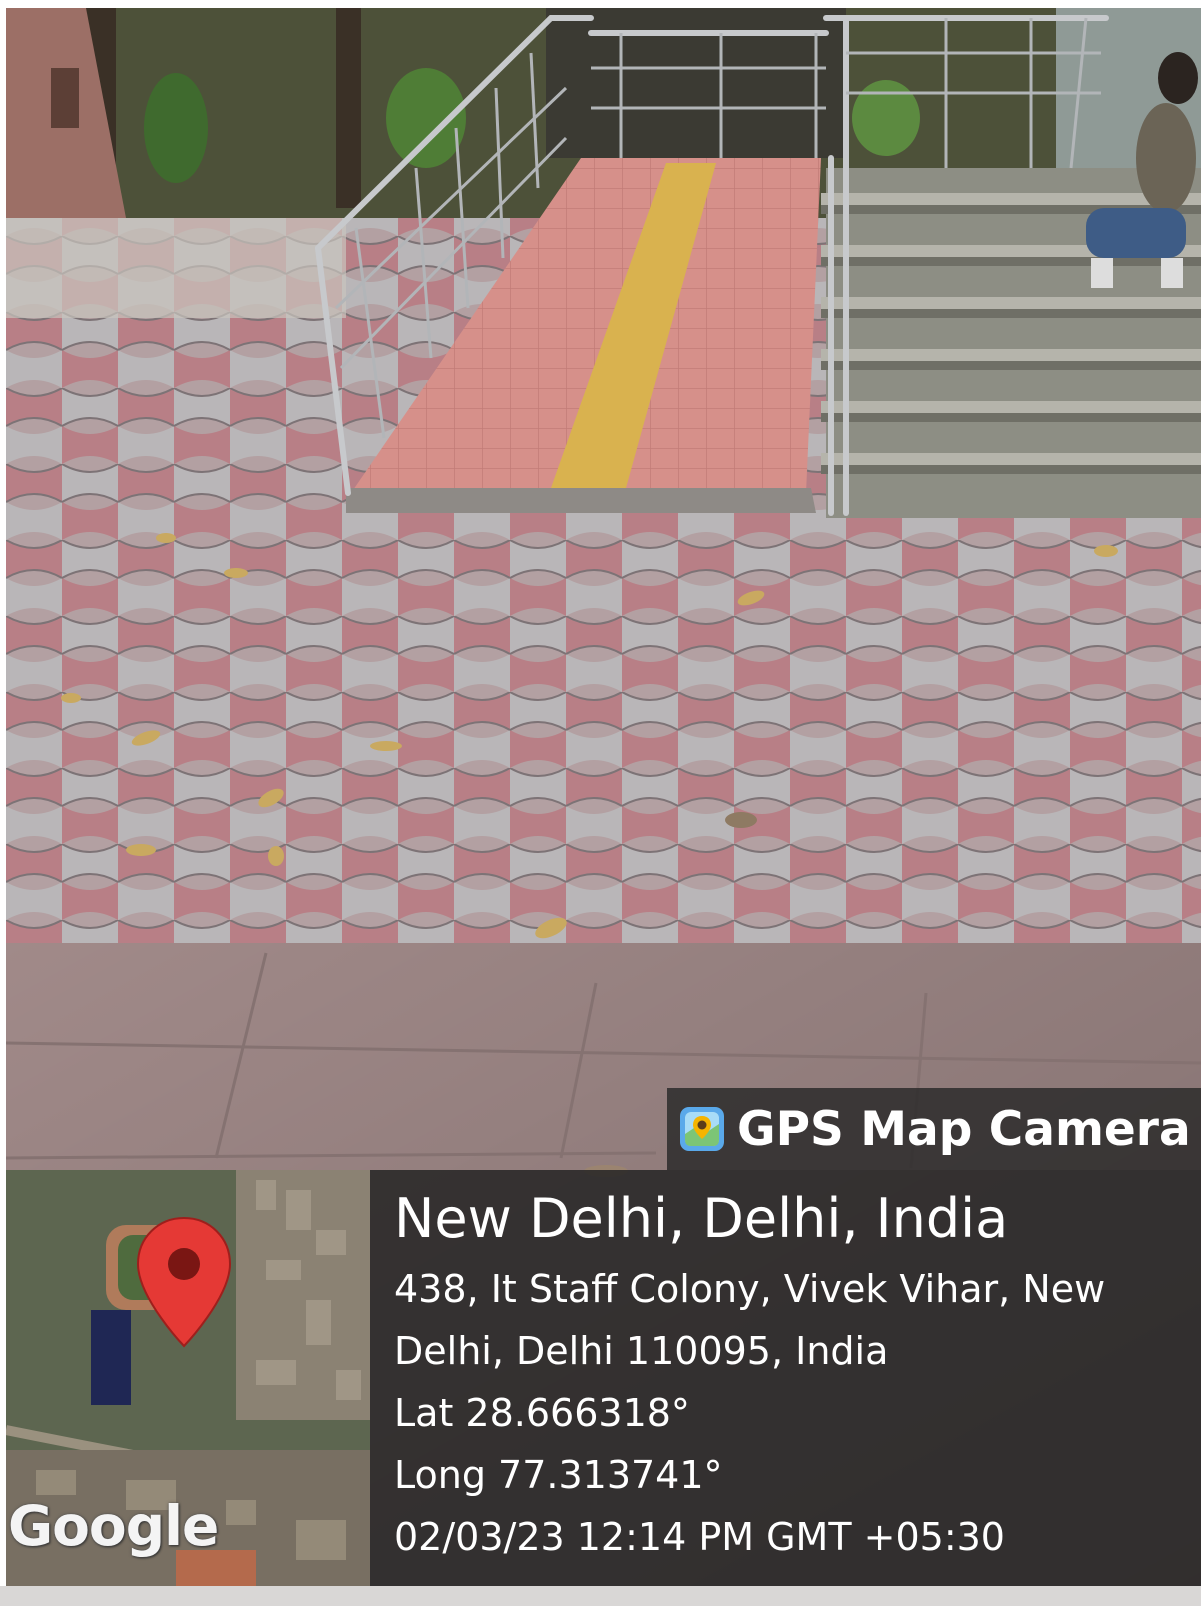  I want to click on app-name-label: GPS Map Camera, so click(964, 1129).